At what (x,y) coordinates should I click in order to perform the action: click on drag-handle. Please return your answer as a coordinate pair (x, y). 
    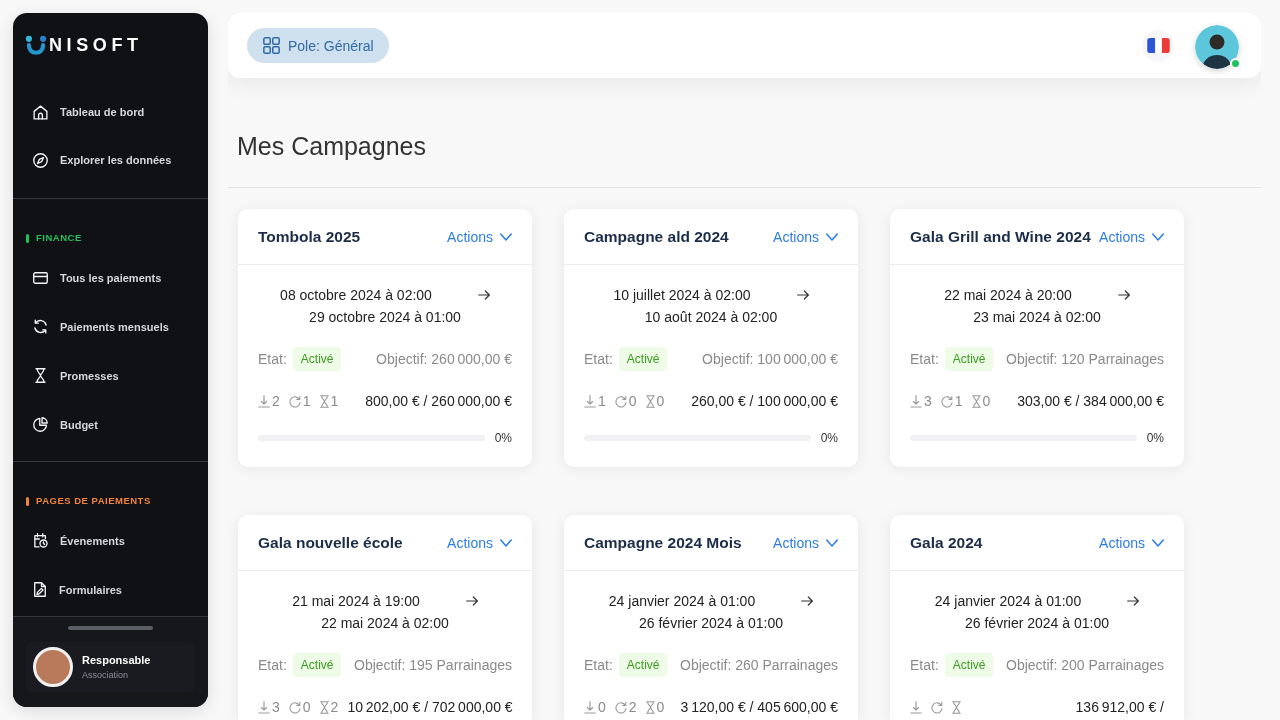
    Looking at the image, I should click on (110, 628).